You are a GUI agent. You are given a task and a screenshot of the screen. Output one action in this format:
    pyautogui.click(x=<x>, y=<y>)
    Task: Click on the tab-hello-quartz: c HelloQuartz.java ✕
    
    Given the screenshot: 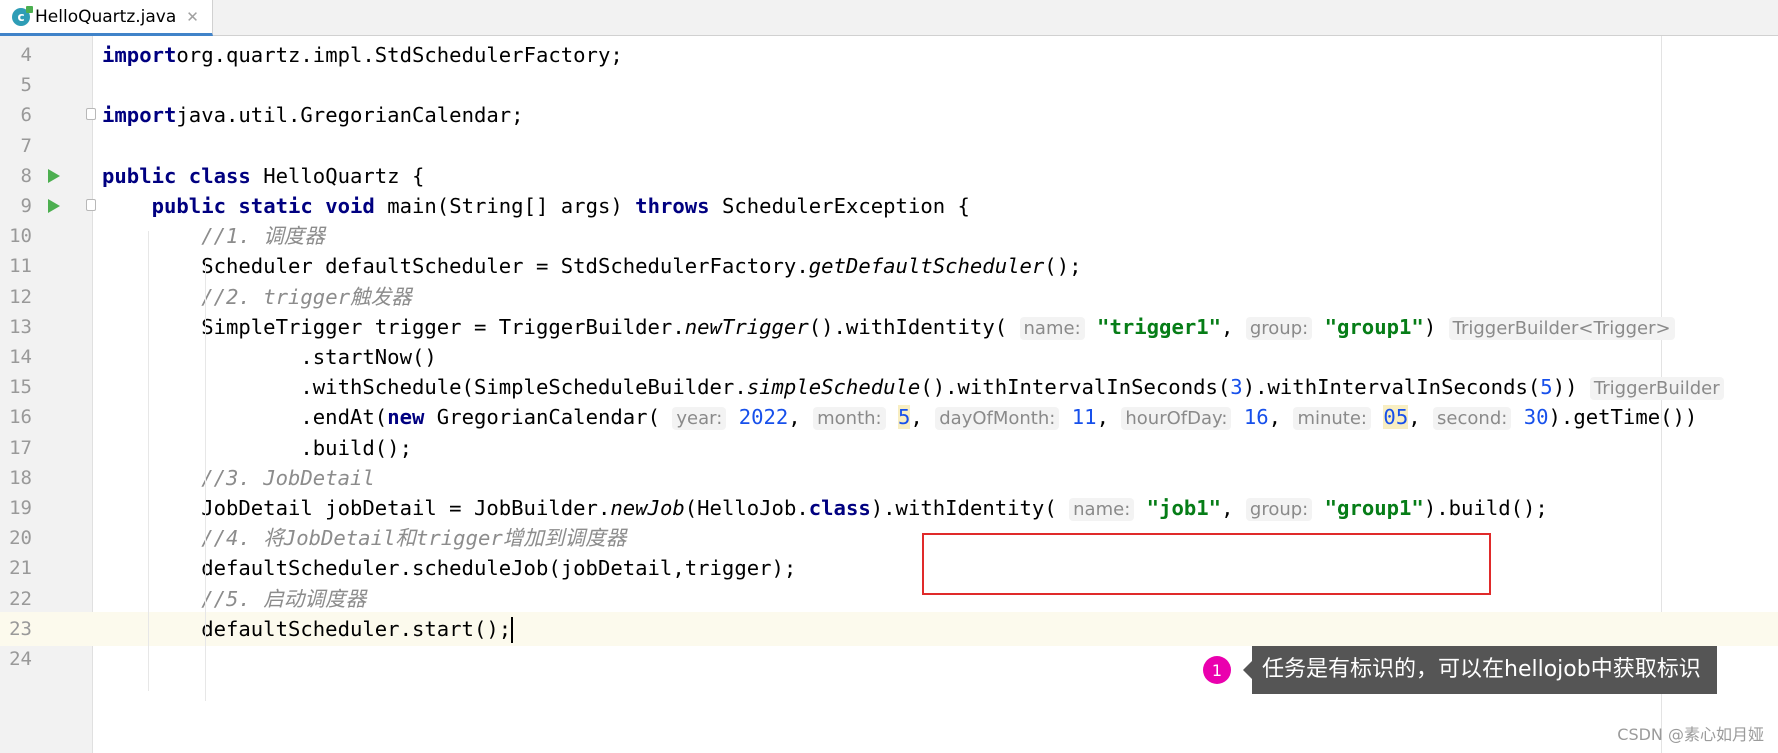 What is the action you would take?
    pyautogui.click(x=106, y=18)
    